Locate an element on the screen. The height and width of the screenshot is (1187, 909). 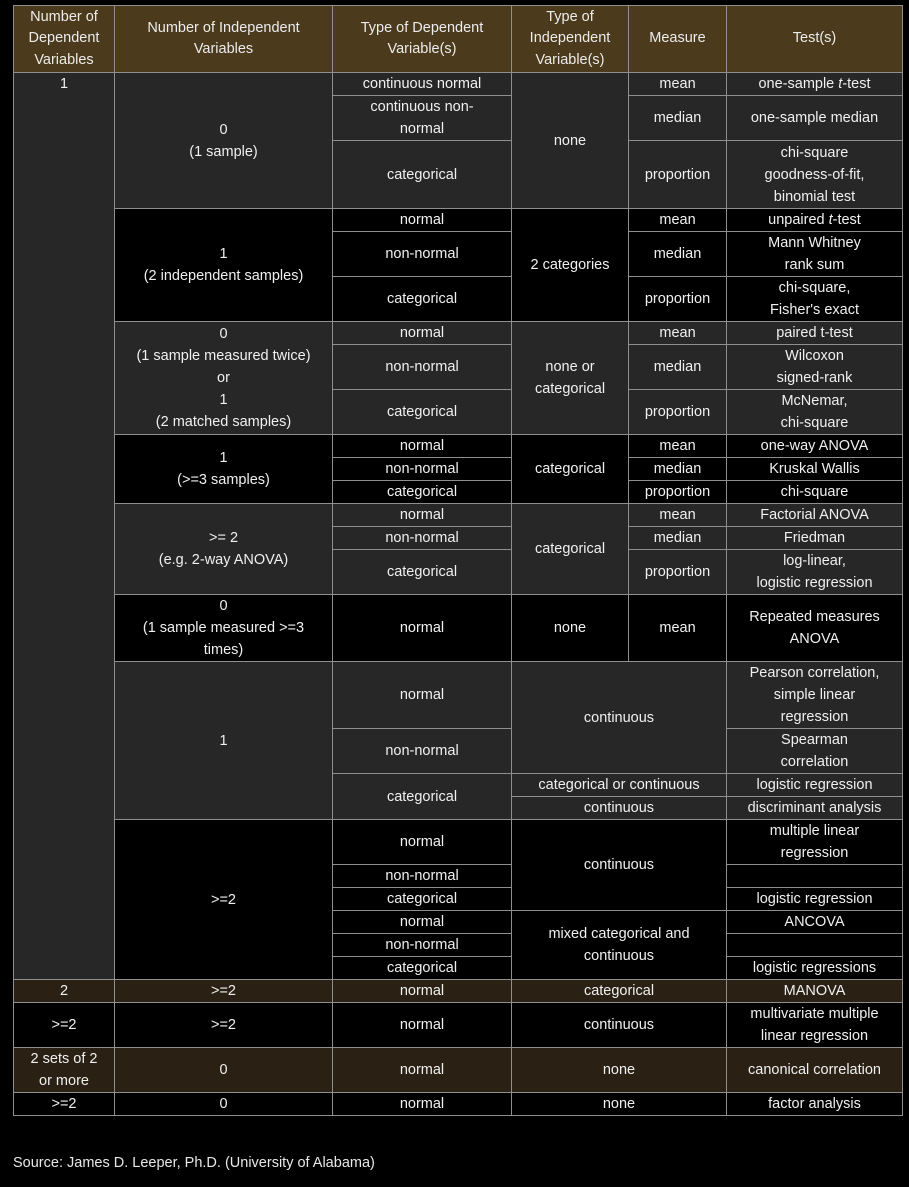
test-cell: multivariate multiple linear regression is located at coordinates (814, 1025).